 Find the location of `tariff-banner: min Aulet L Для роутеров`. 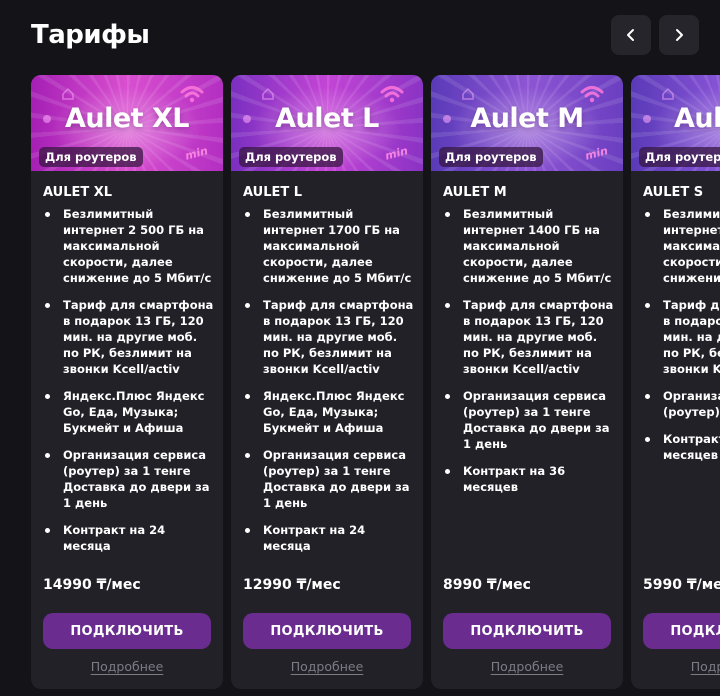

tariff-banner: min Aulet L Для роутеров is located at coordinates (327, 123).